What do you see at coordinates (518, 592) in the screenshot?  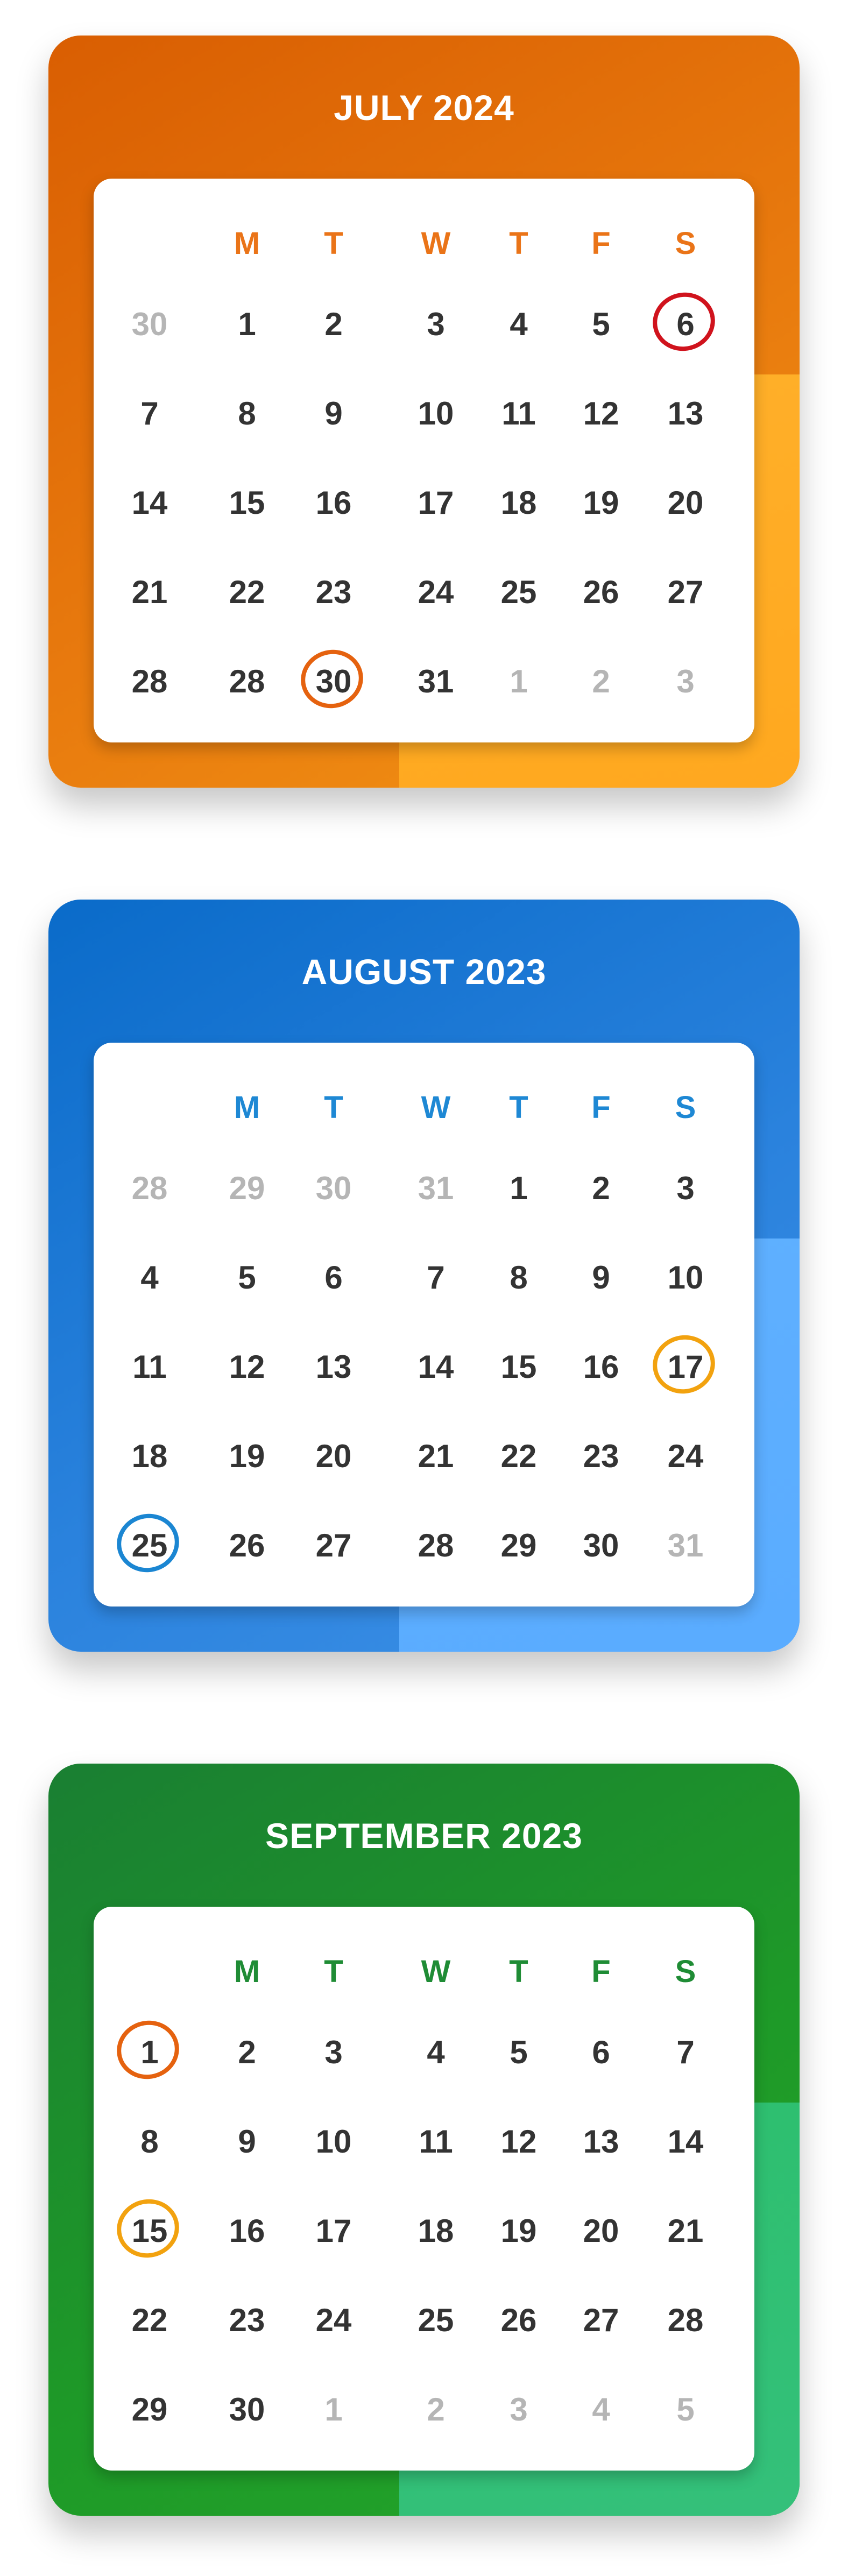 I see `day-cell: 25` at bounding box center [518, 592].